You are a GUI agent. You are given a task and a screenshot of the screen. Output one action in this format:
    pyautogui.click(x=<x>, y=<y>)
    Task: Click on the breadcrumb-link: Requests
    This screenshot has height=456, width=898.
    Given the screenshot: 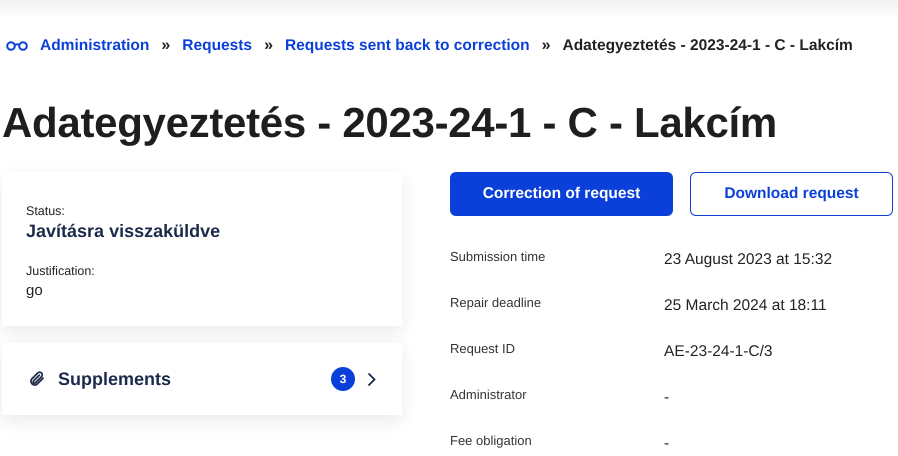 What is the action you would take?
    pyautogui.click(x=217, y=46)
    